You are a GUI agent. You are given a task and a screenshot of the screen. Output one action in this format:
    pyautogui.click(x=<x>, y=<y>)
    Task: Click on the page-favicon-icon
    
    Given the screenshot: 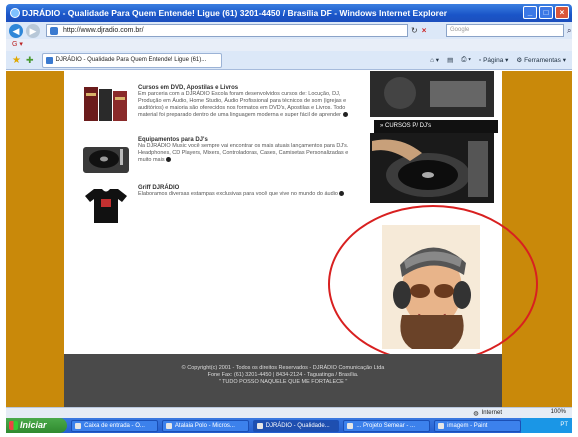 What is the action you would take?
    pyautogui.click(x=54, y=31)
    